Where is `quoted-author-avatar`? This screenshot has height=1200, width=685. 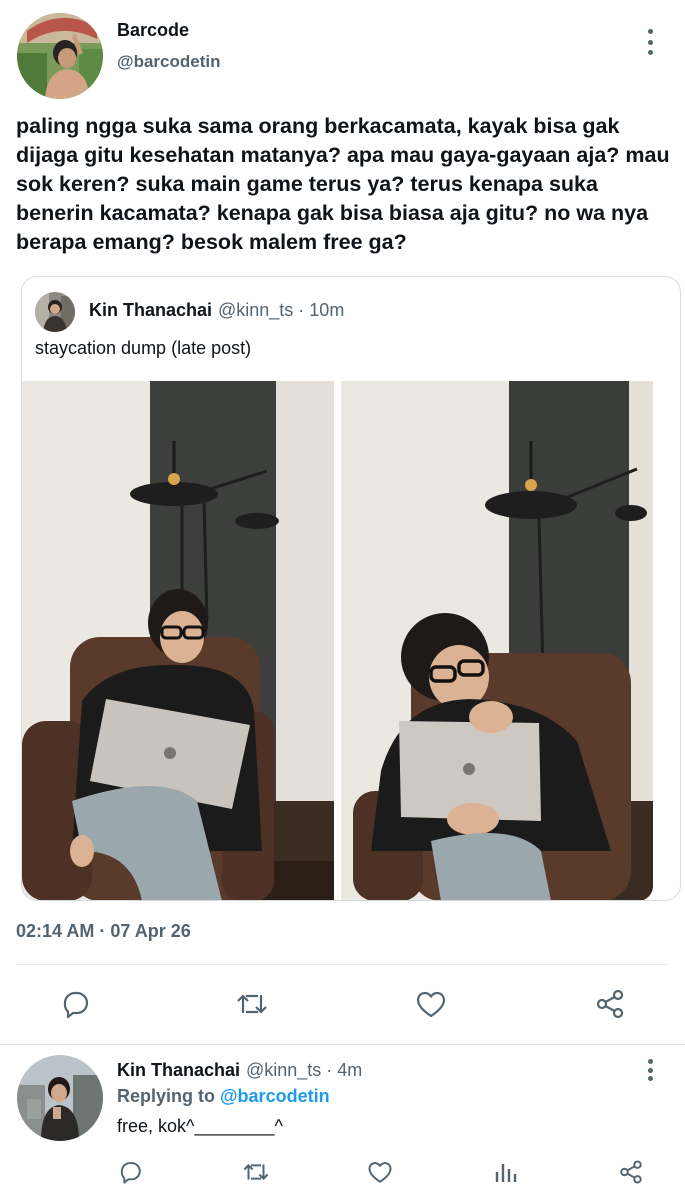 quoted-author-avatar is located at coordinates (55, 312).